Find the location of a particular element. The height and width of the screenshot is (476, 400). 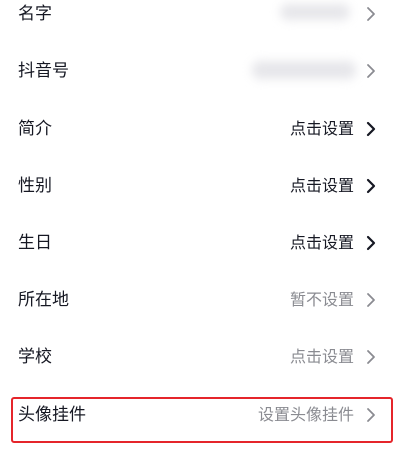

row-school: 学校 点击设置 is located at coordinates (200, 357).